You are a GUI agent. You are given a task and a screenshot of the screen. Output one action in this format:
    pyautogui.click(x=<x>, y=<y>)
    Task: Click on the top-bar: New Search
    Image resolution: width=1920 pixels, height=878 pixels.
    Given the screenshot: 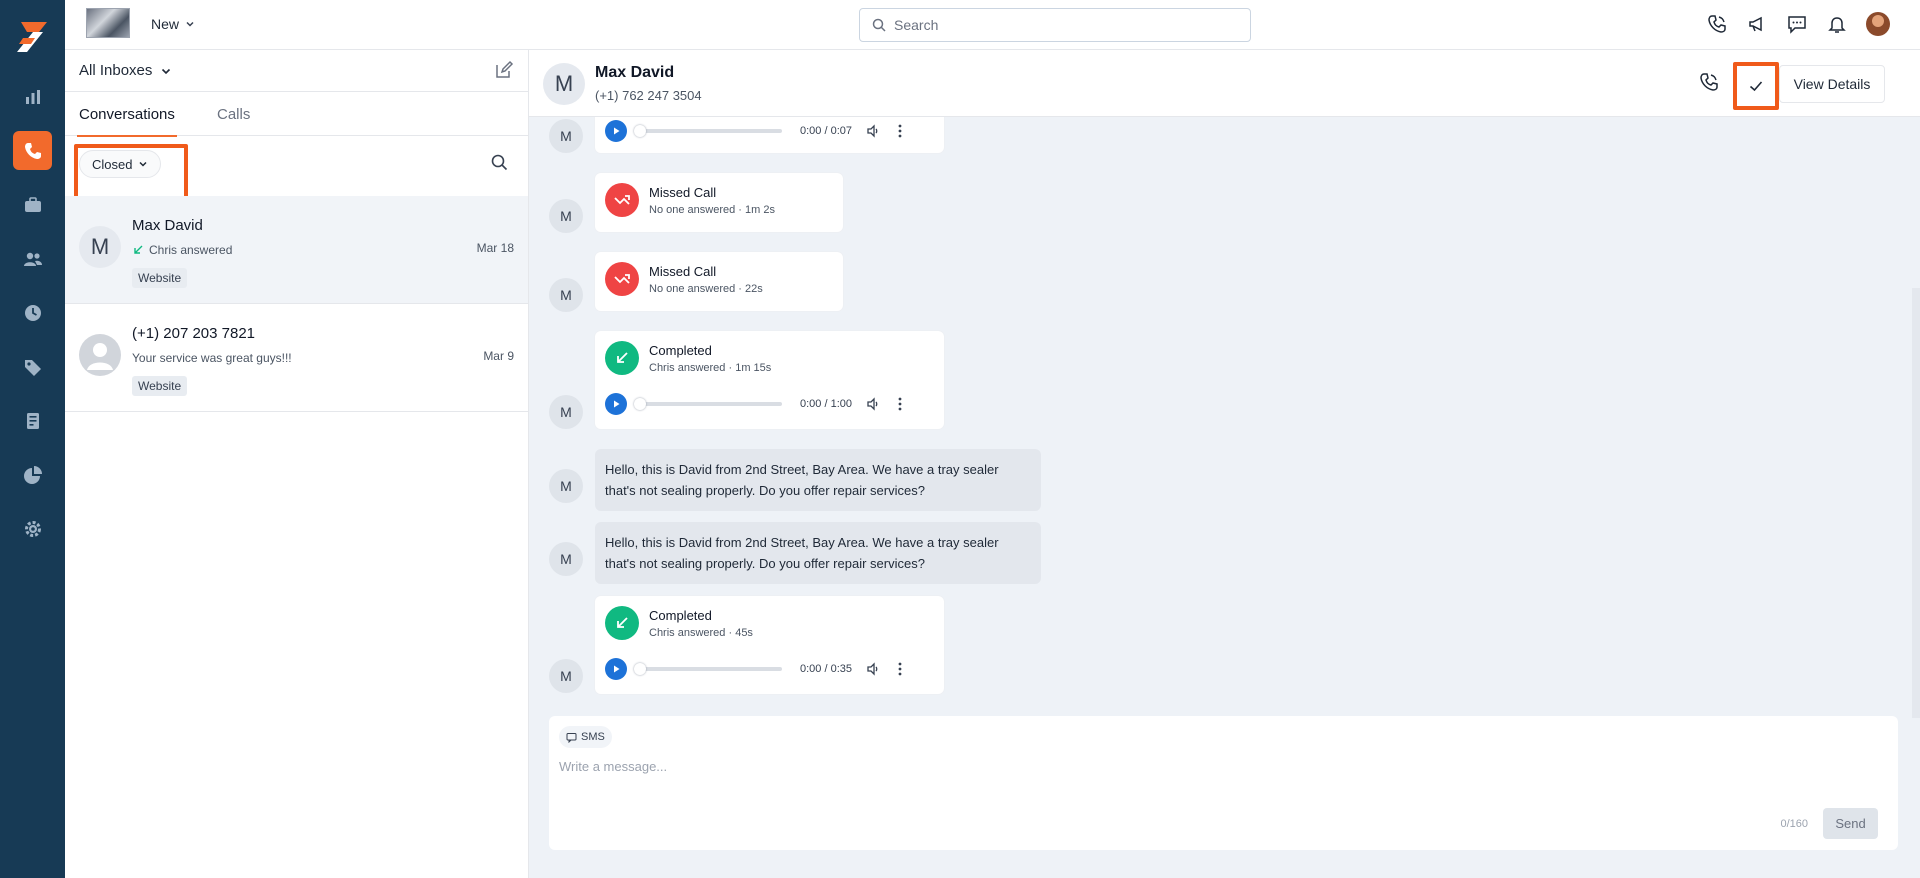 What is the action you would take?
    pyautogui.click(x=992, y=25)
    